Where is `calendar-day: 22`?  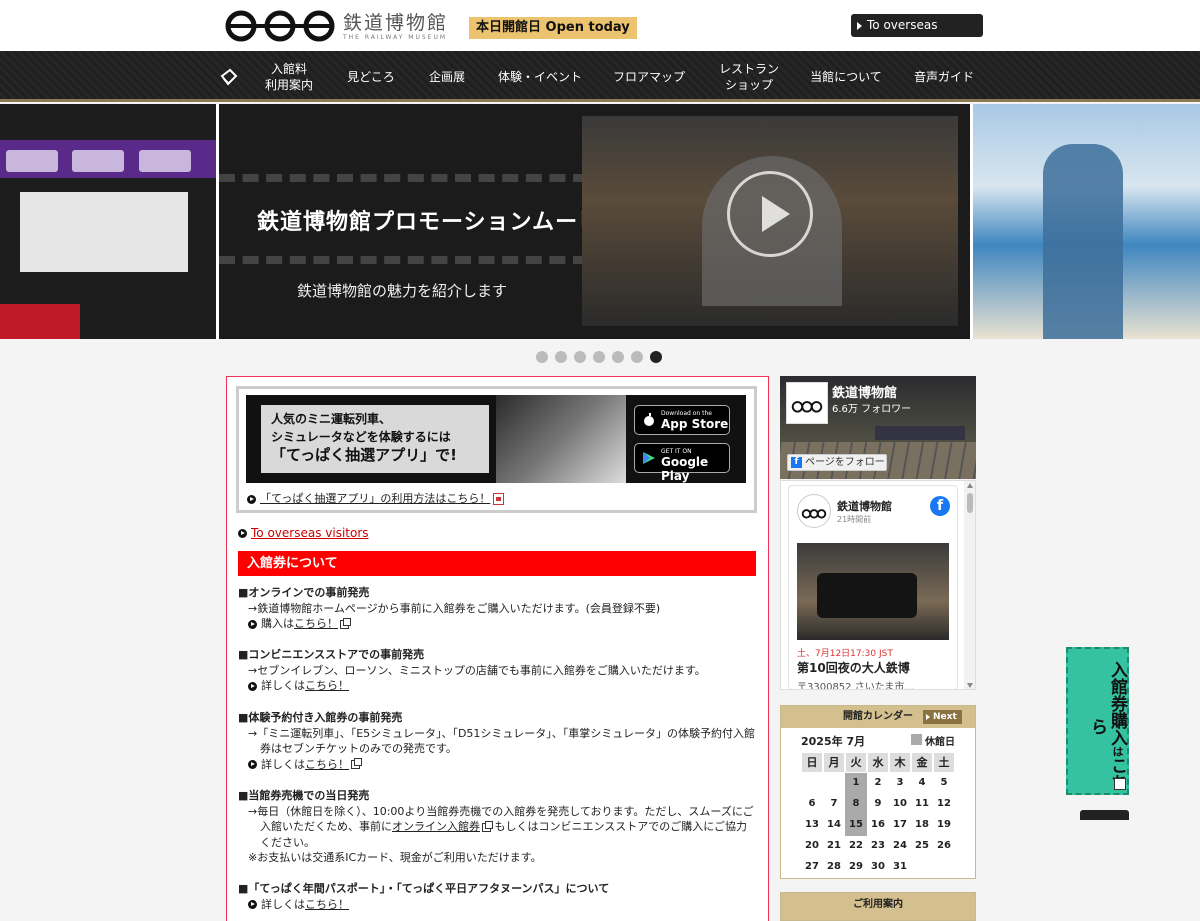
calendar-day: 22 is located at coordinates (856, 846).